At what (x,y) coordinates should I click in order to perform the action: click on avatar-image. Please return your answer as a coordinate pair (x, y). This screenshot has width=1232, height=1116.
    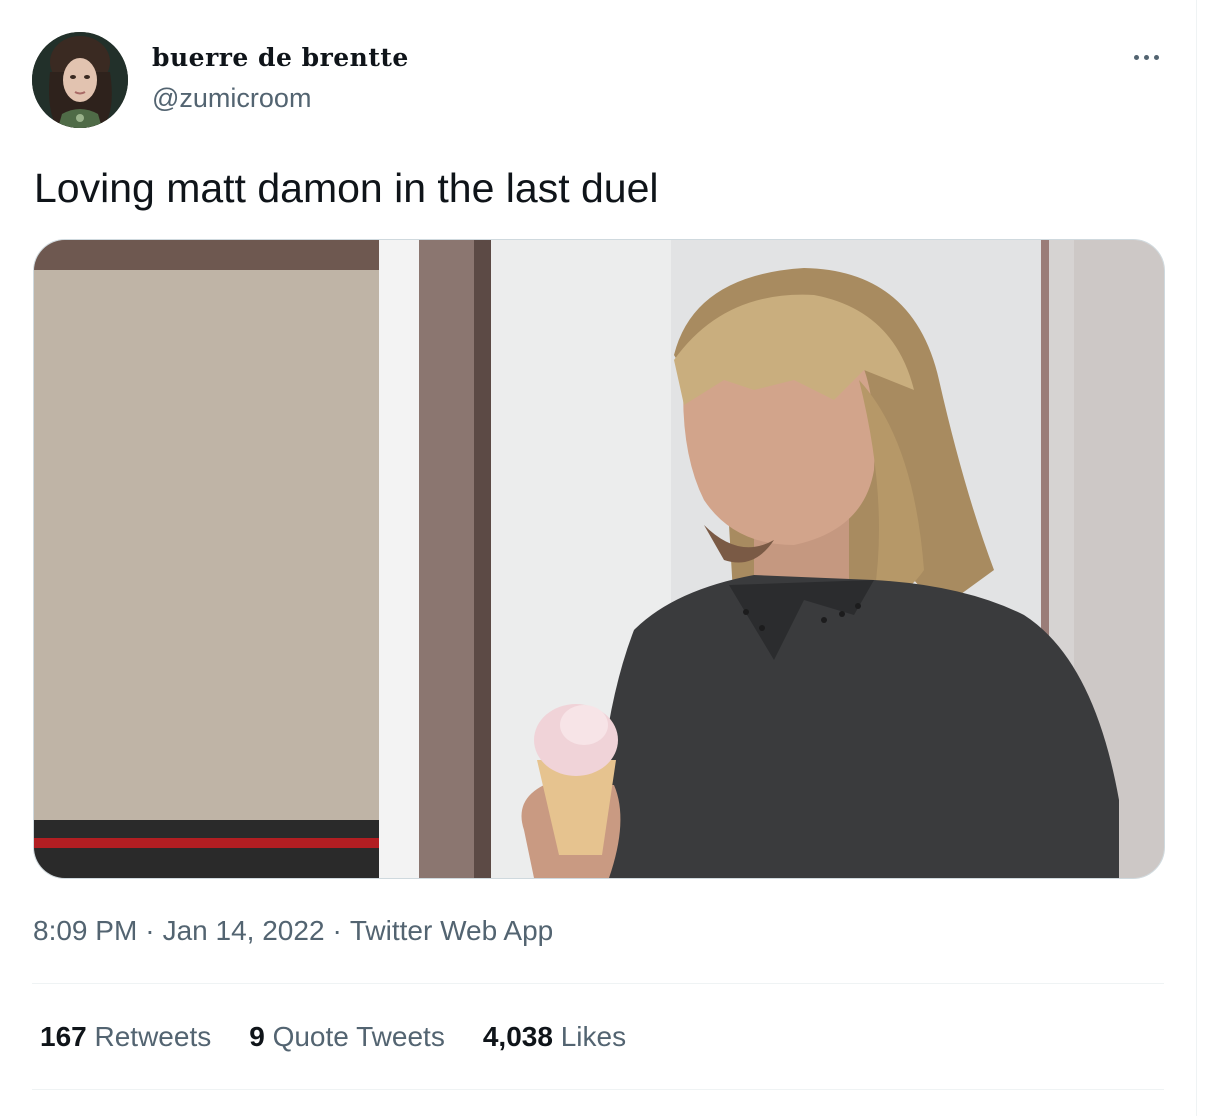
    Looking at the image, I should click on (80, 80).